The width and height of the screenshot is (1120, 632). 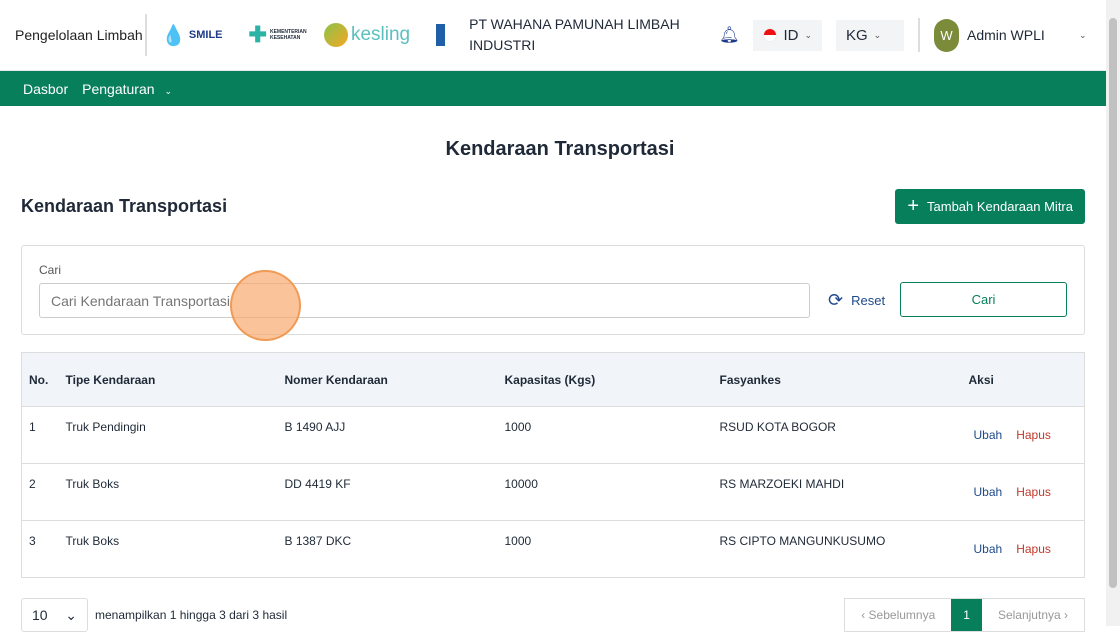 What do you see at coordinates (605, 492) in the screenshot?
I see `cell-capacity: 10000` at bounding box center [605, 492].